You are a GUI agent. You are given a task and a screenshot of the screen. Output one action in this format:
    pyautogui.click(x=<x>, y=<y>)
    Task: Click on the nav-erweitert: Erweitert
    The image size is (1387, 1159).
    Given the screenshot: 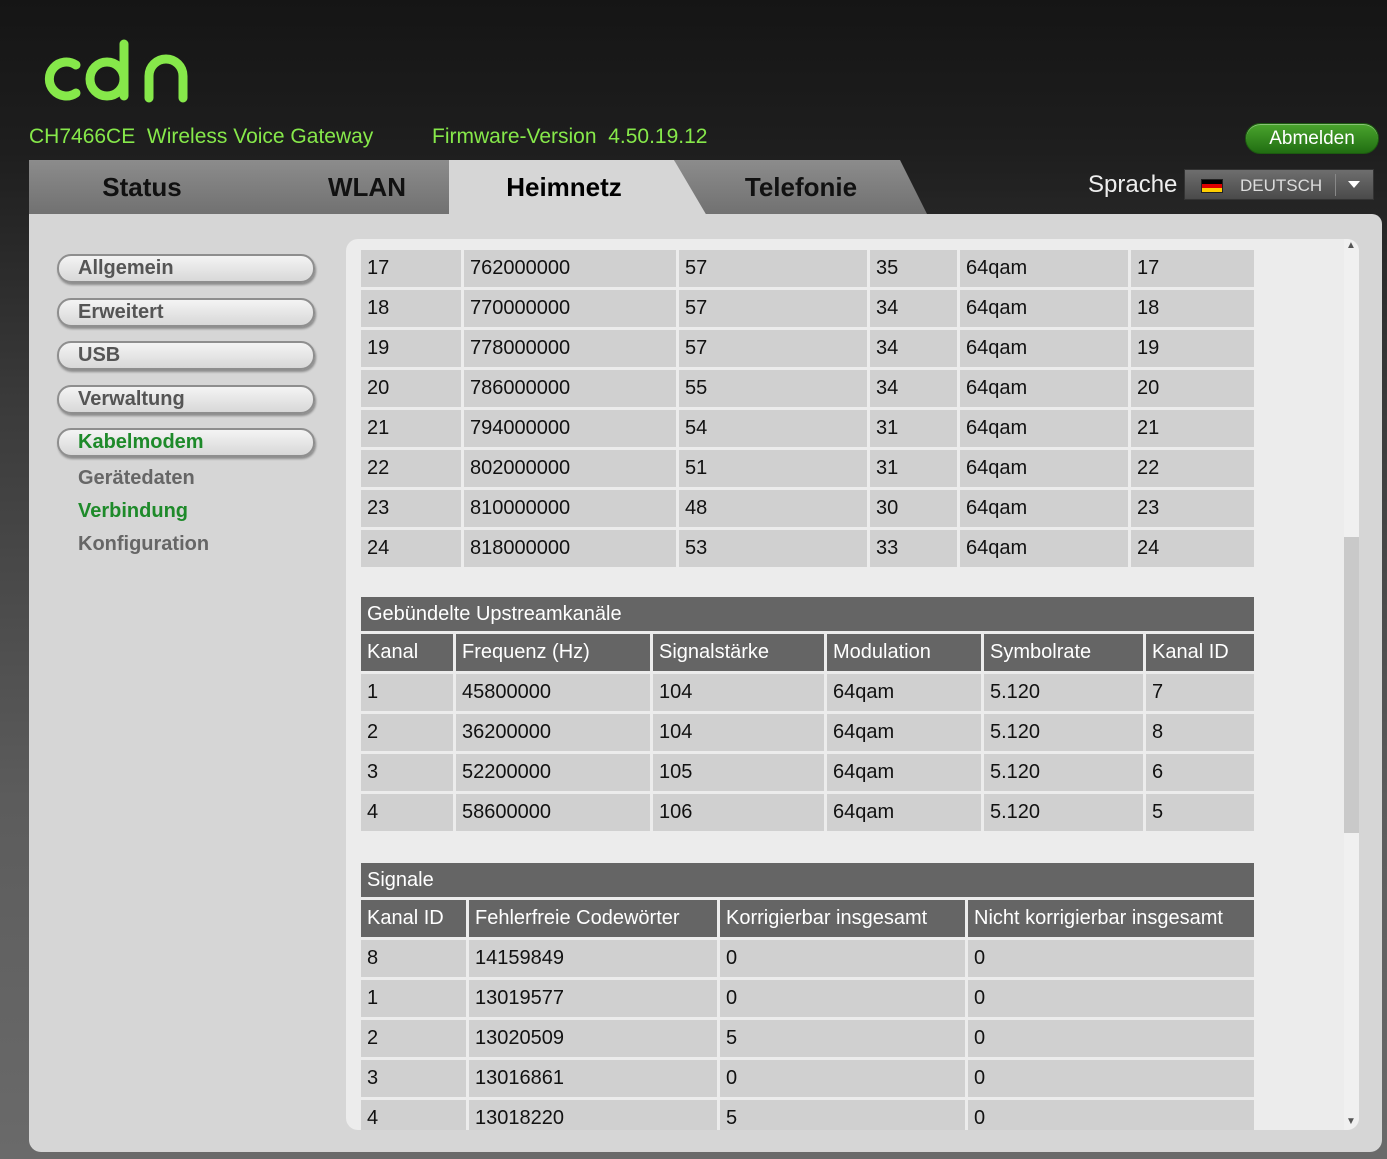 What is the action you would take?
    pyautogui.click(x=186, y=312)
    